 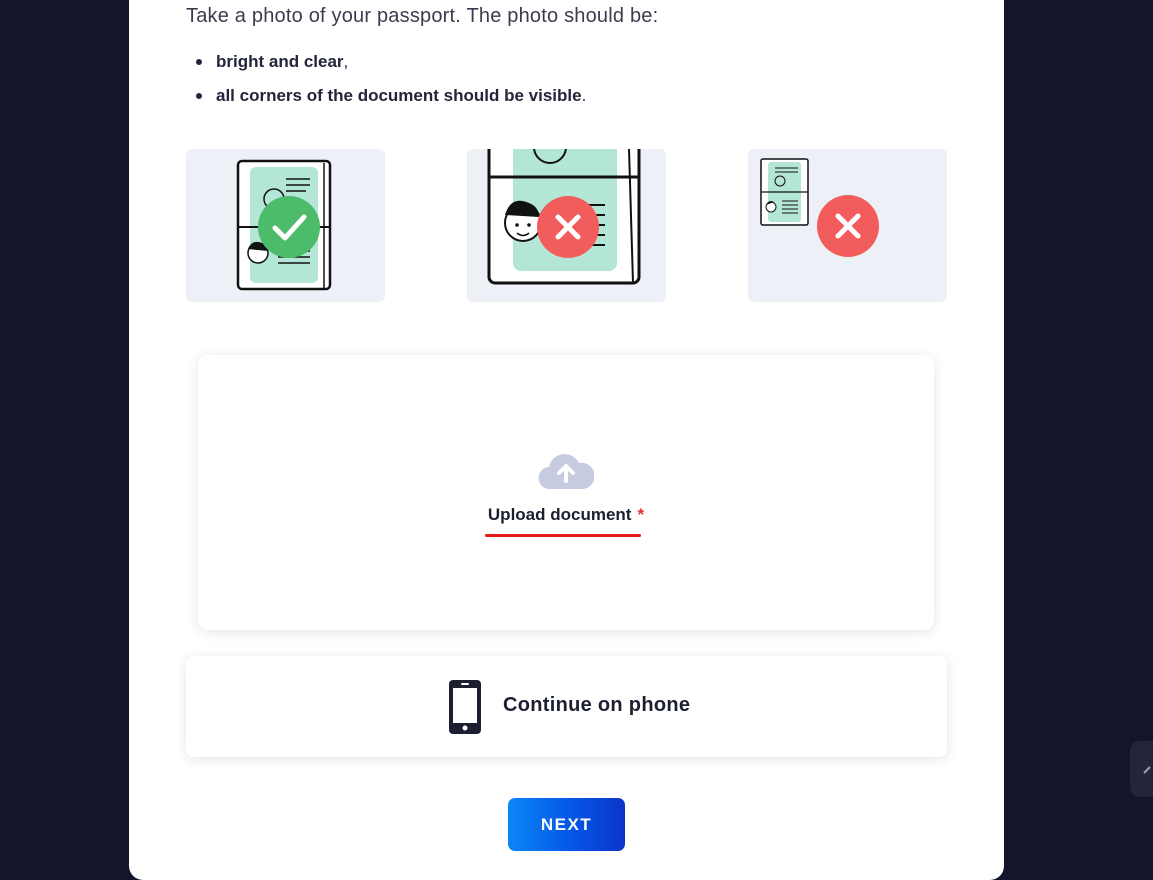 What do you see at coordinates (641, 514) in the screenshot?
I see `required-asterisk: *` at bounding box center [641, 514].